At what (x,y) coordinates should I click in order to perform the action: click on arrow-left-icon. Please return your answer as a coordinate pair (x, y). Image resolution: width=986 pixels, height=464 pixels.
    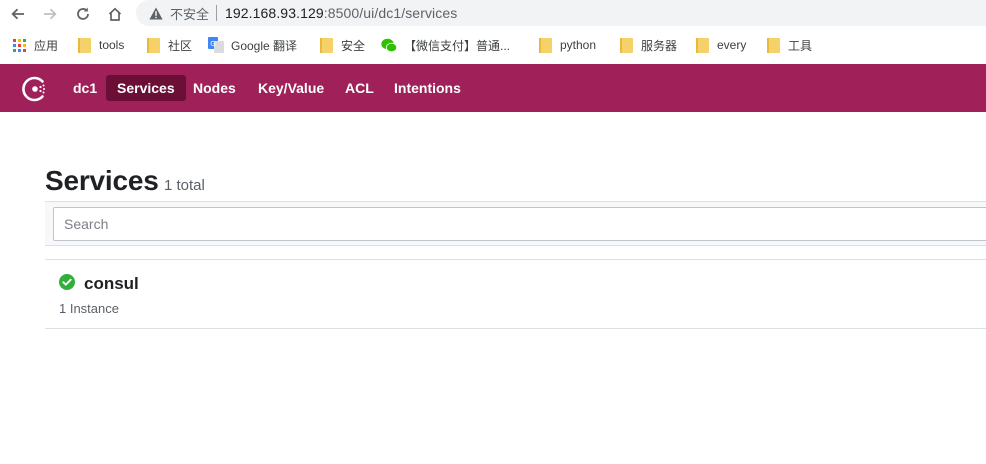
    Looking at the image, I should click on (17, 14).